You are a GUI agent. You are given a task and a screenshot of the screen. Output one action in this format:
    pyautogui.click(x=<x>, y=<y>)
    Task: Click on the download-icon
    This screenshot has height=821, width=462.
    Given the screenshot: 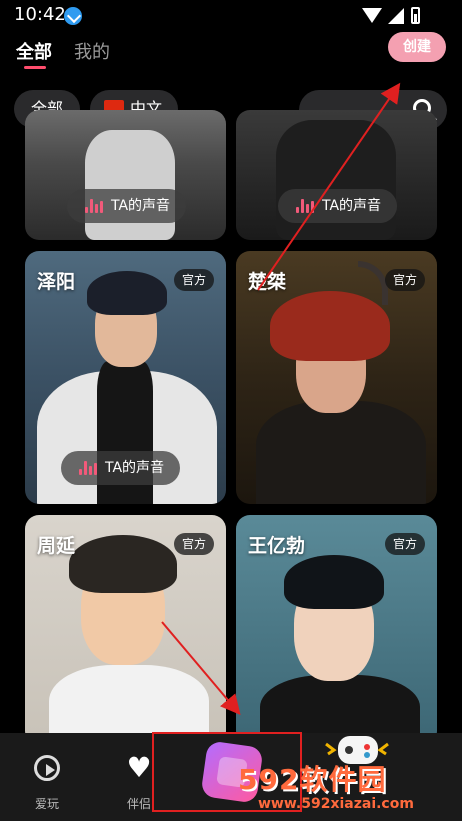 What is the action you would take?
    pyautogui.click(x=73, y=16)
    